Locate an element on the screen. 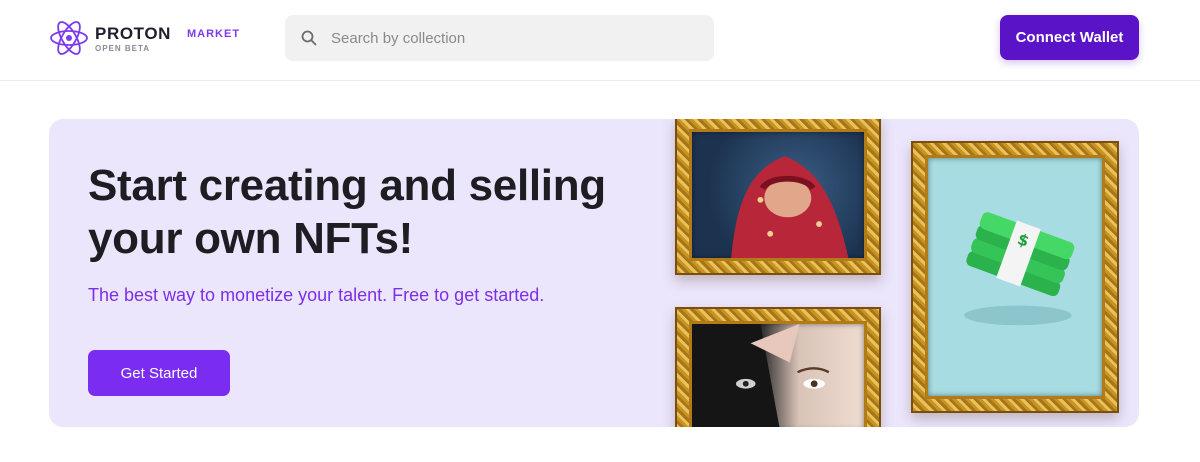 The width and height of the screenshot is (1200, 462). search-bar is located at coordinates (499, 38).